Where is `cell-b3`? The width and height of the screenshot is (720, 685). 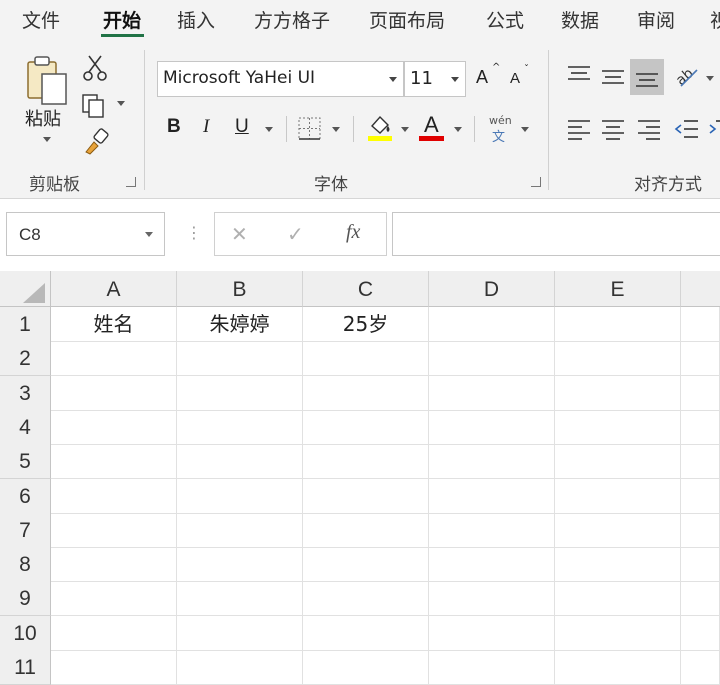
cell-b3 is located at coordinates (240, 393).